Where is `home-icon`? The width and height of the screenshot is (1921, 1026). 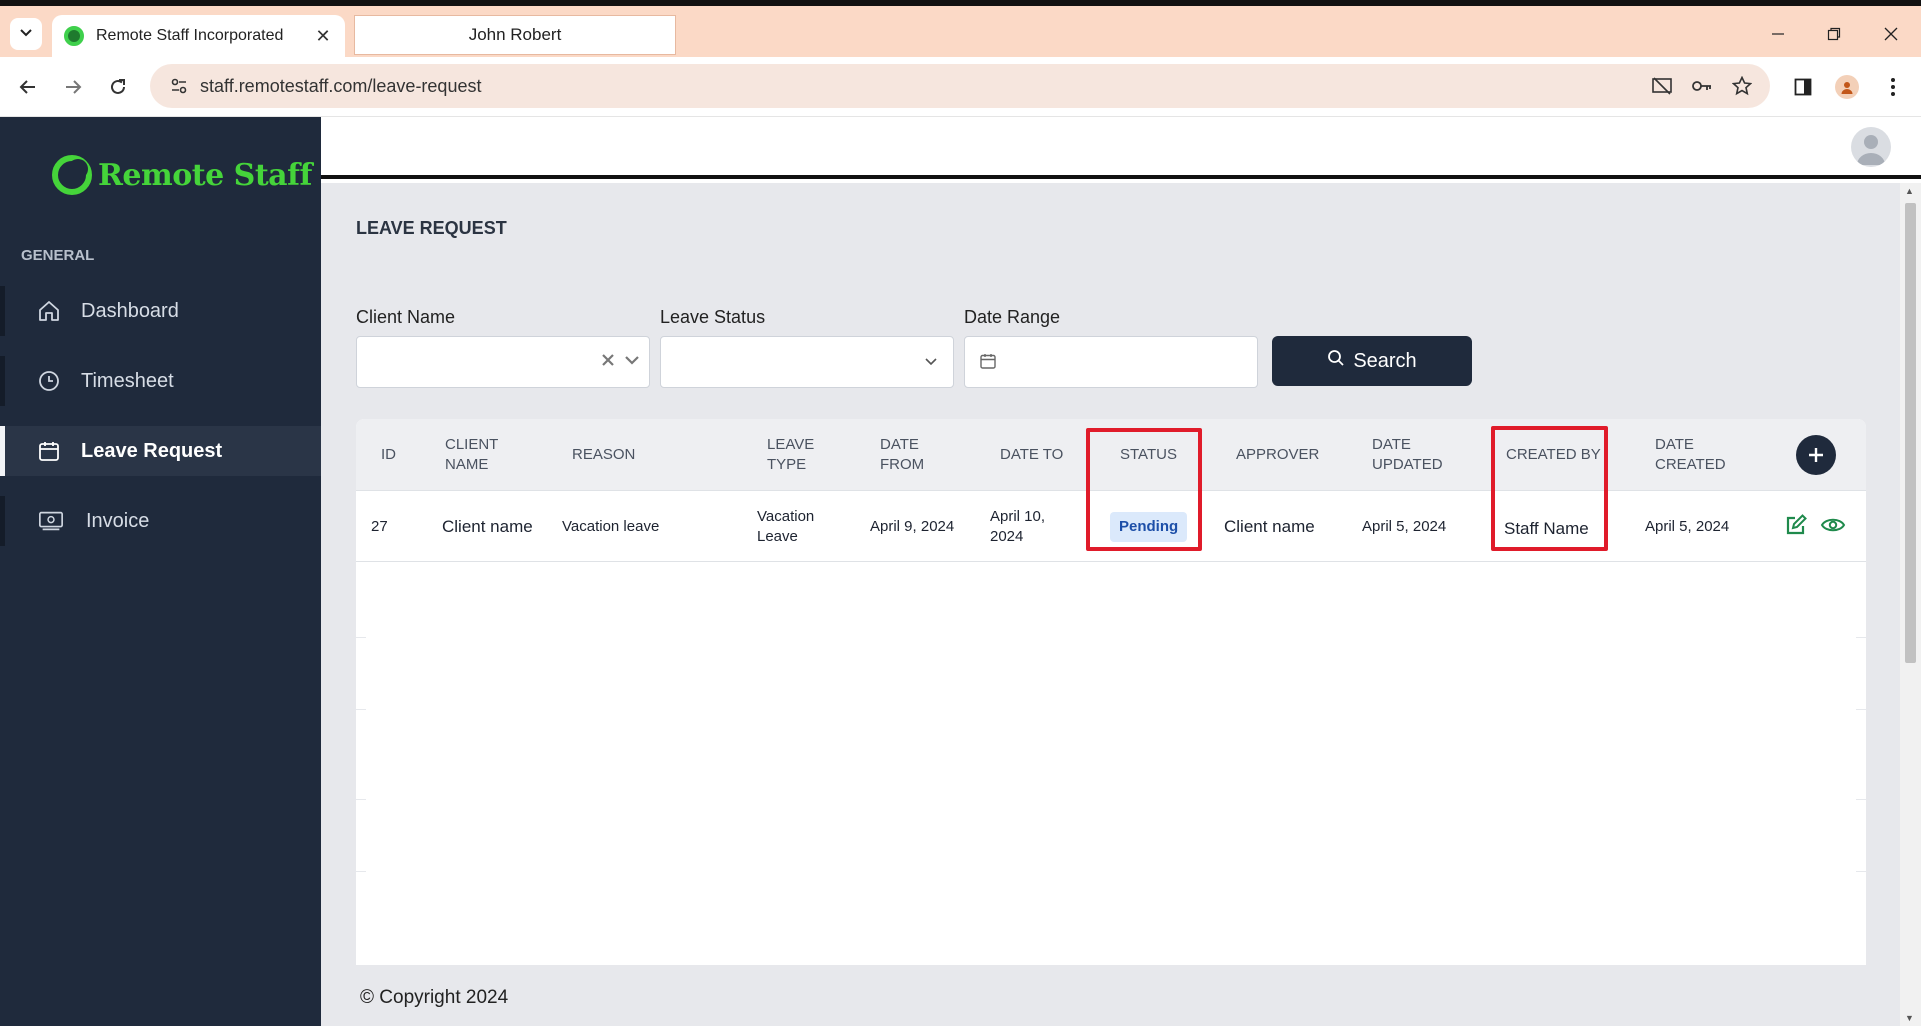
home-icon is located at coordinates (49, 311).